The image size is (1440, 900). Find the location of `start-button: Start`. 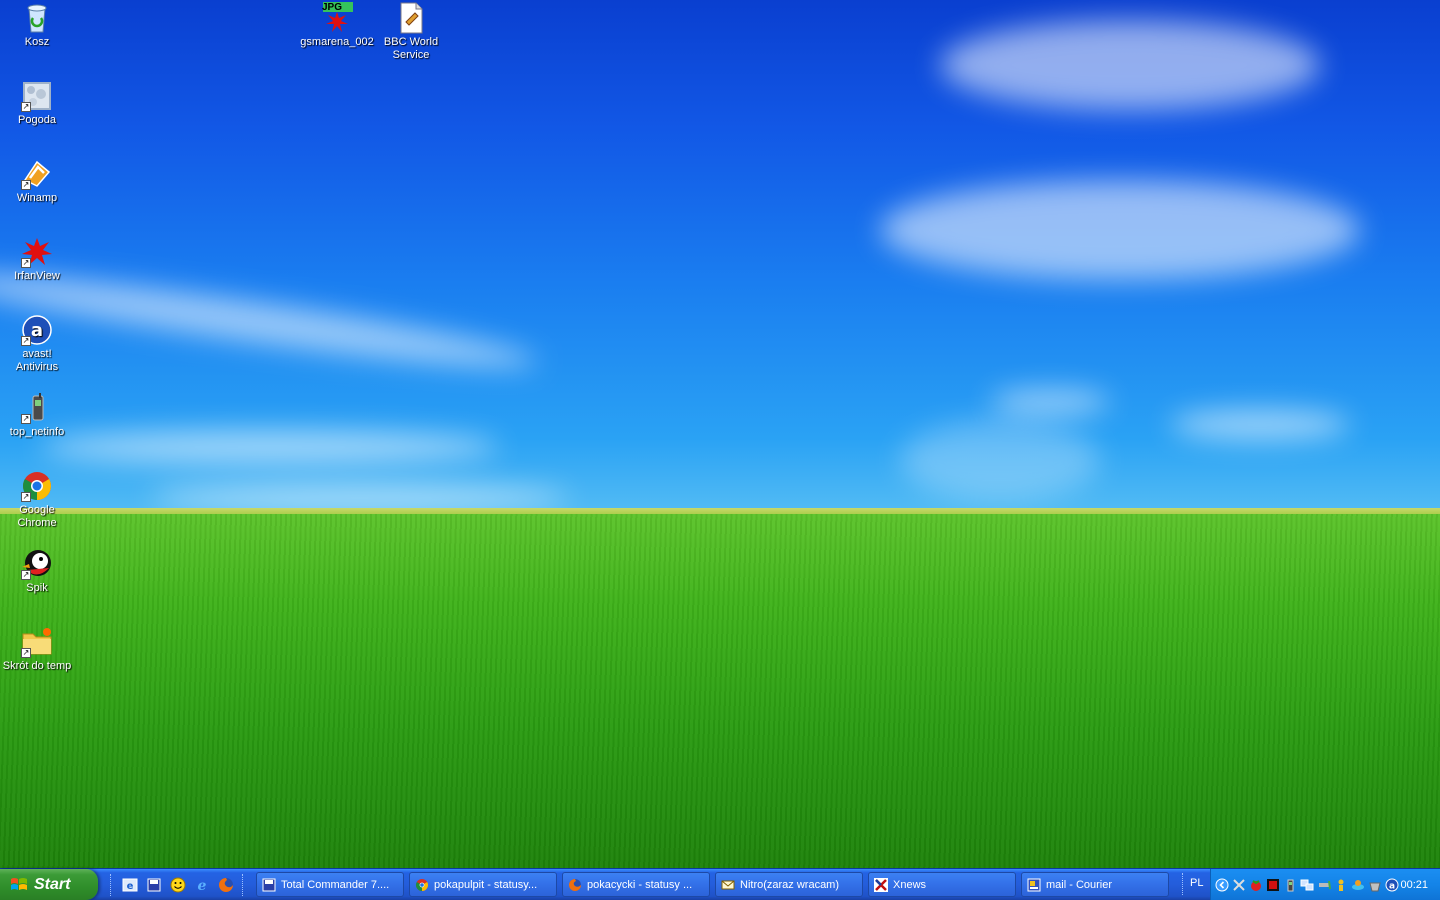

start-button: Start is located at coordinates (49, 884).